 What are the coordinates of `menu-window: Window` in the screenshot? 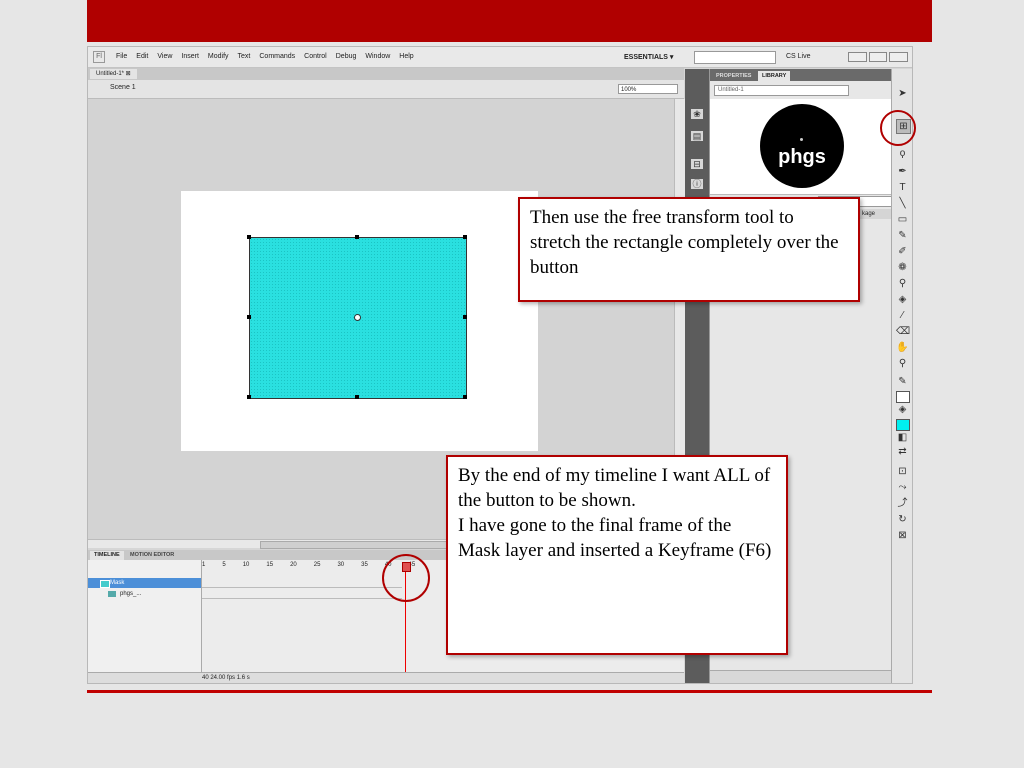 It's located at (377, 56).